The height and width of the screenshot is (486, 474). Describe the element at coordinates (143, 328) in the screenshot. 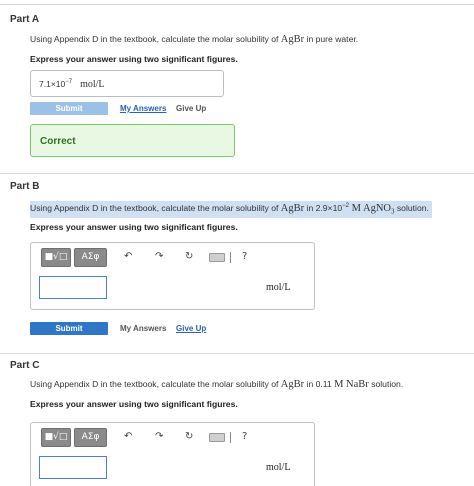

I see `part-b-my-answers-link: My Answers` at that location.